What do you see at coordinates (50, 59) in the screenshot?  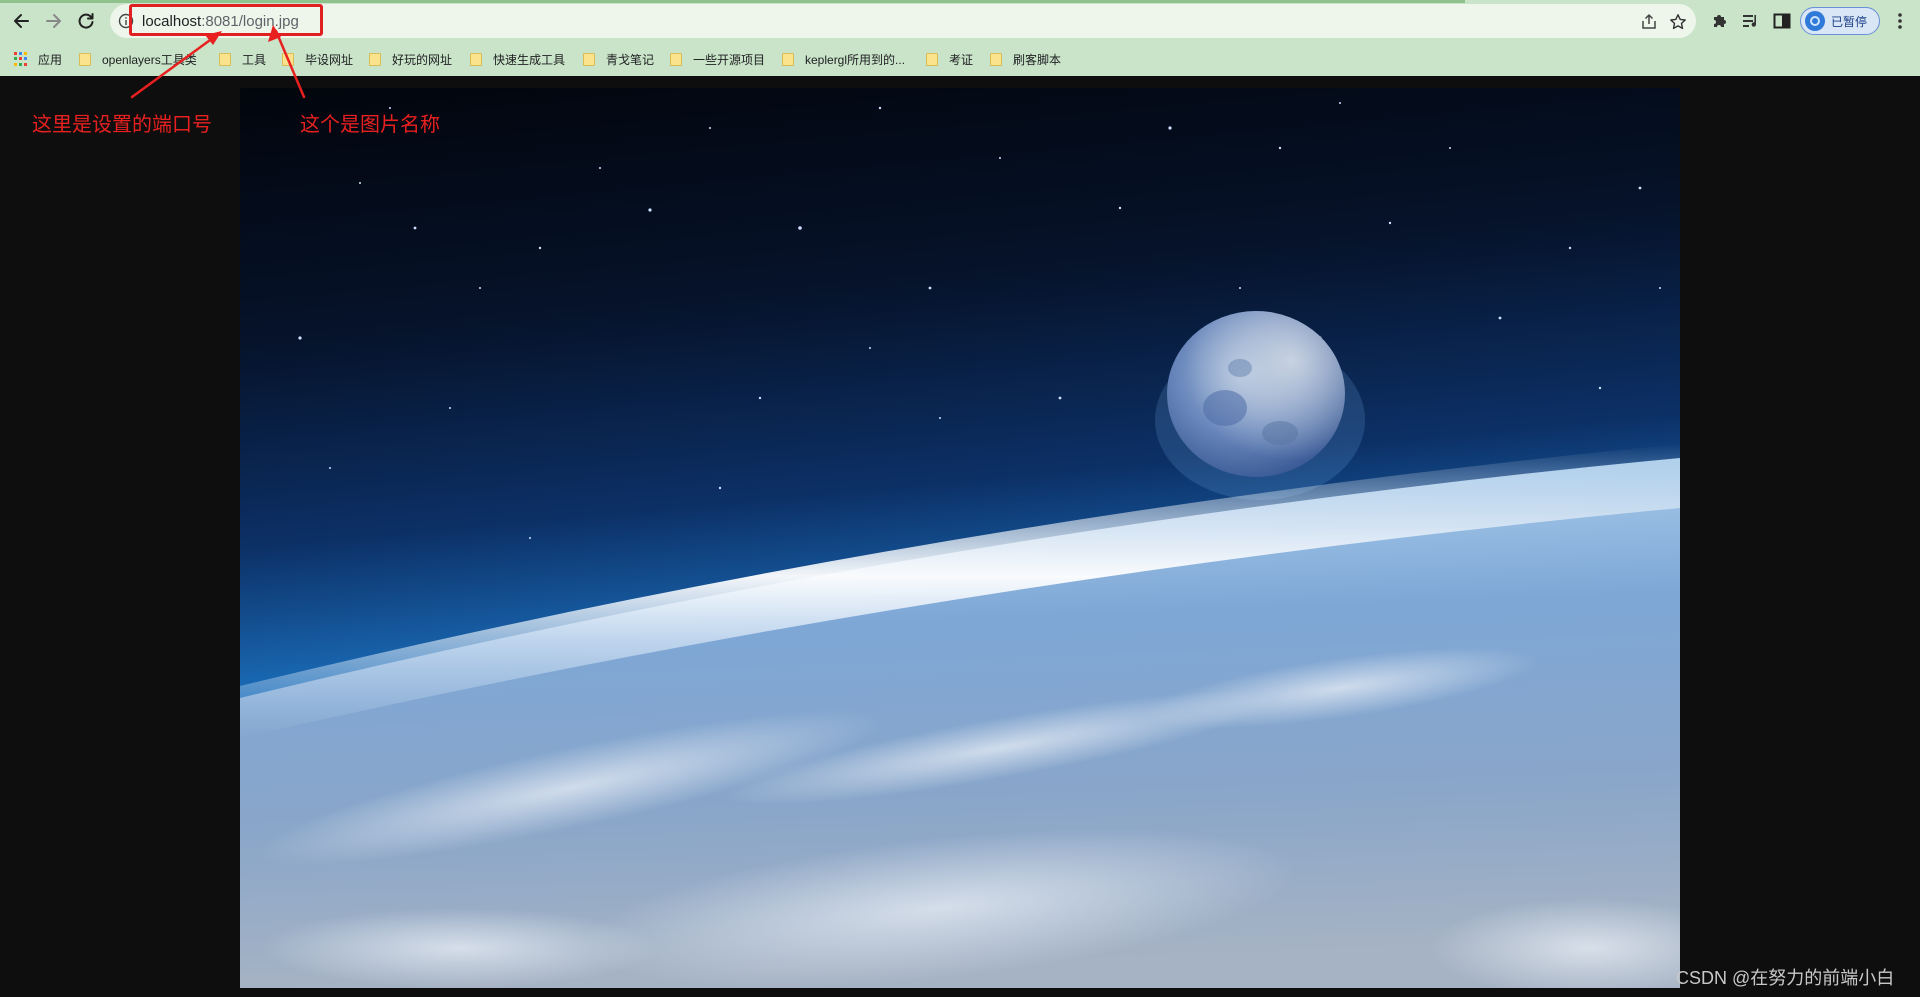 I see `bookmark-label: 应用` at bounding box center [50, 59].